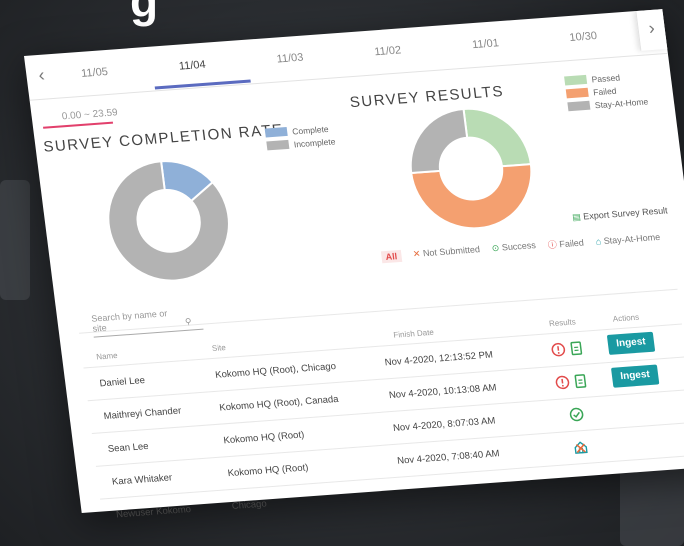  Describe the element at coordinates (552, 245) in the screenshot. I see `alert-circle-icon: ⓘ` at that location.